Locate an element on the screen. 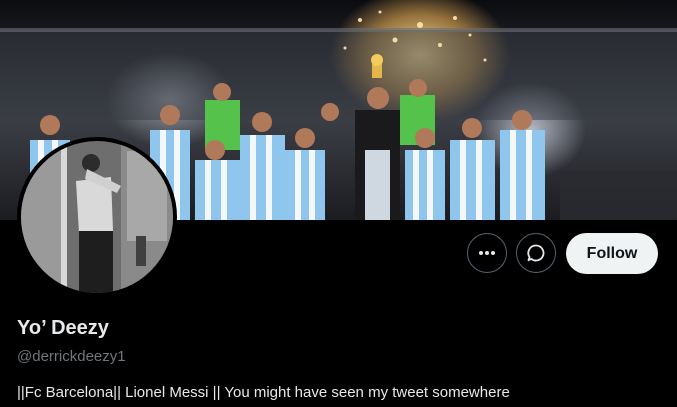 The width and height of the screenshot is (677, 407). profile-avatar is located at coordinates (97, 217).